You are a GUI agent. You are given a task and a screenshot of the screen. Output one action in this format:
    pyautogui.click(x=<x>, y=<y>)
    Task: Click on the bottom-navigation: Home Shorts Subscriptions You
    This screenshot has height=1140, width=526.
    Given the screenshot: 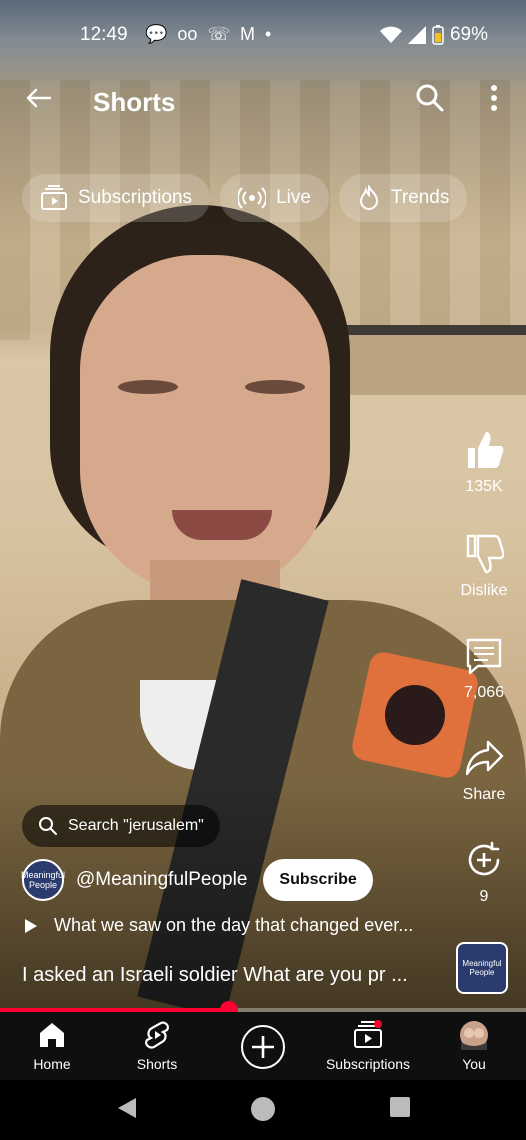 What is the action you would take?
    pyautogui.click(x=263, y=1046)
    